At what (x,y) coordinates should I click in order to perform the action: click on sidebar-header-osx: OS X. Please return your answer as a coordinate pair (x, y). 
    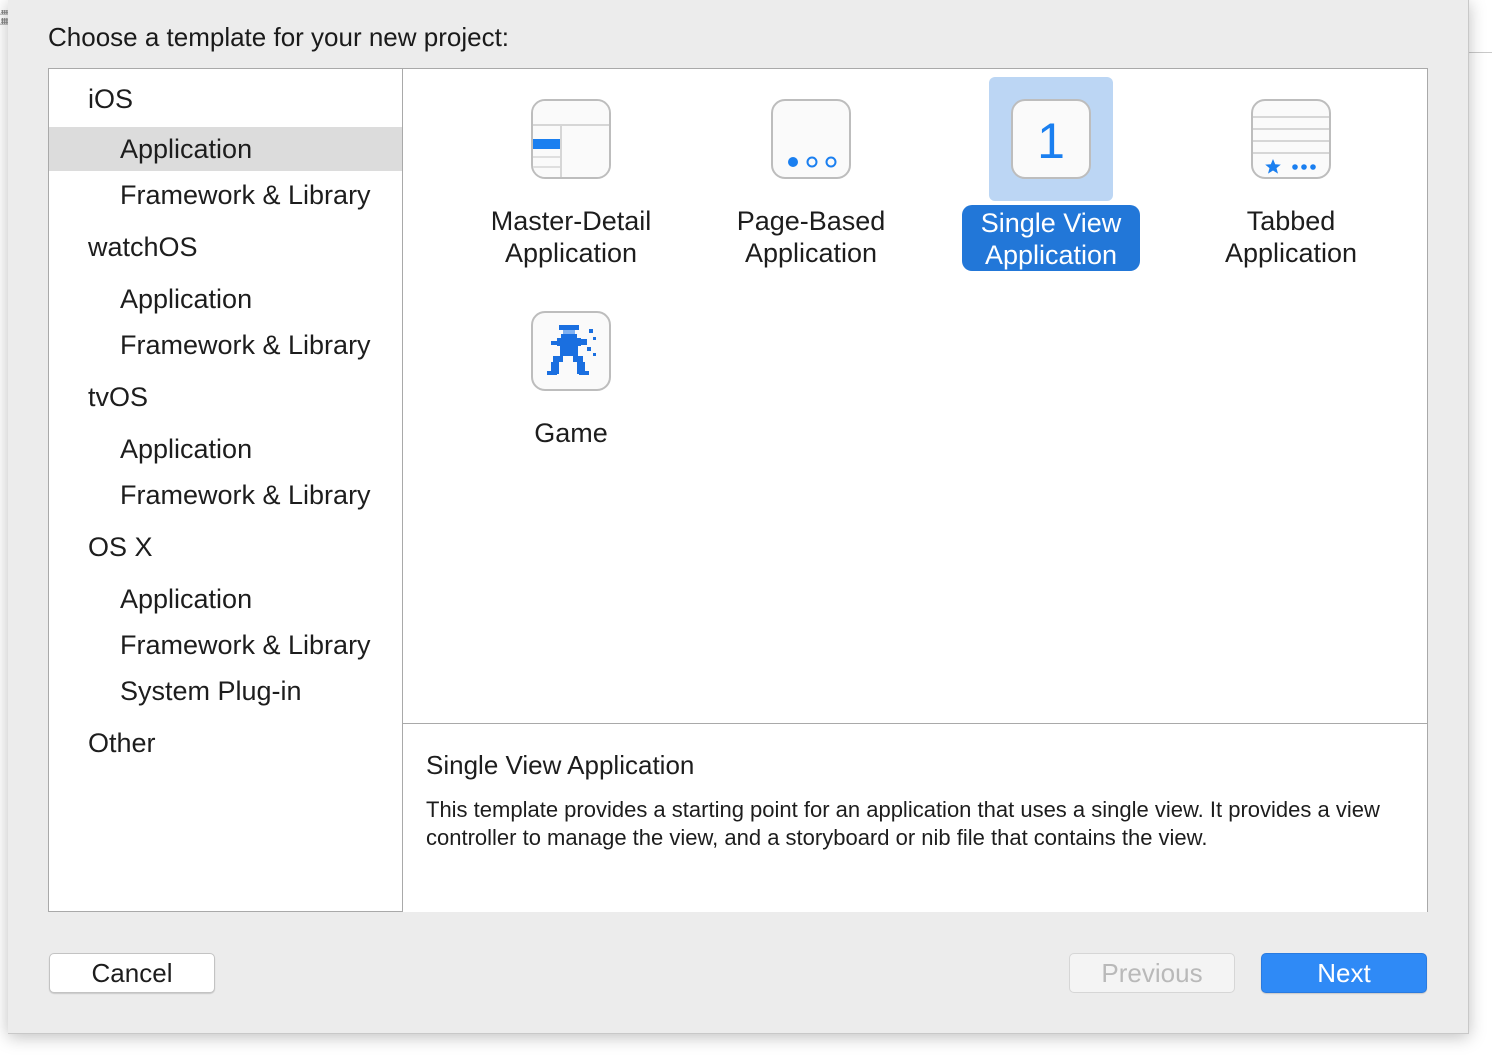
    Looking at the image, I should click on (225, 547).